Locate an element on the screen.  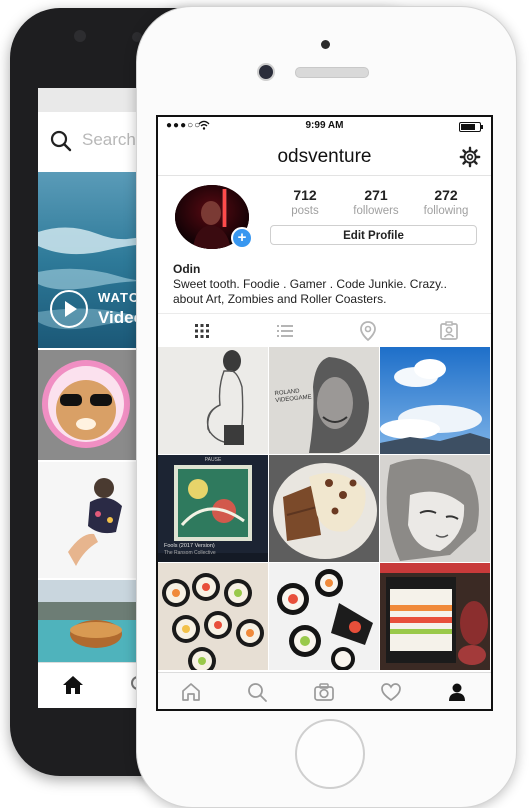
edit-profile-button: Edit Profile is located at coordinates (373, 235).